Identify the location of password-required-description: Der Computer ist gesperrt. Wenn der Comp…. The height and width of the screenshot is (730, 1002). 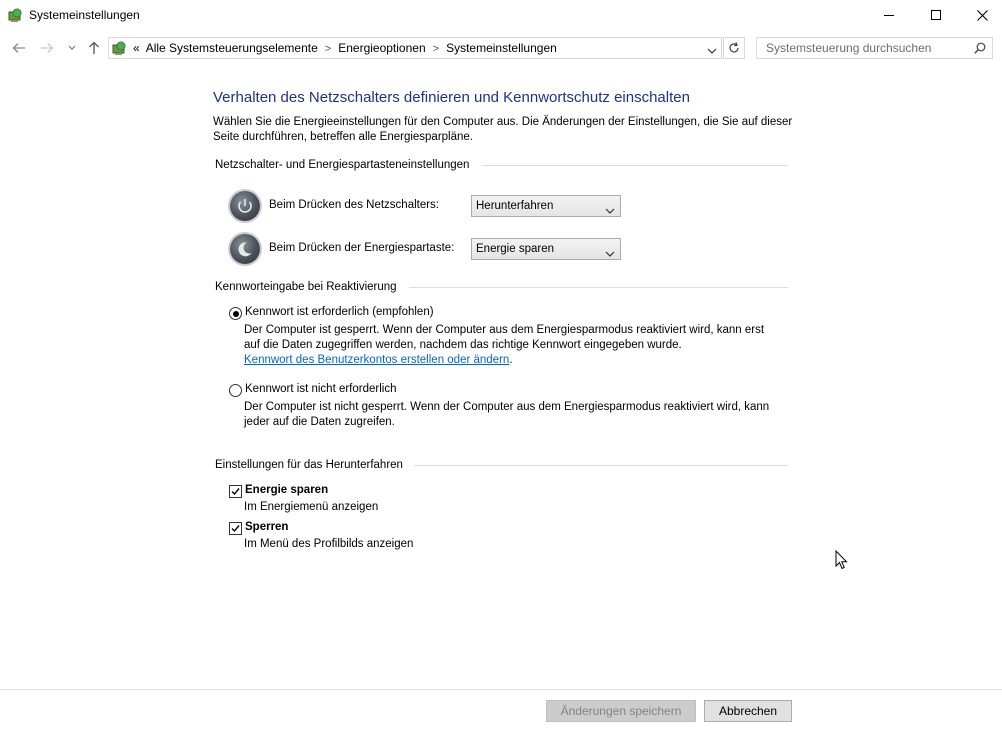
(509, 345).